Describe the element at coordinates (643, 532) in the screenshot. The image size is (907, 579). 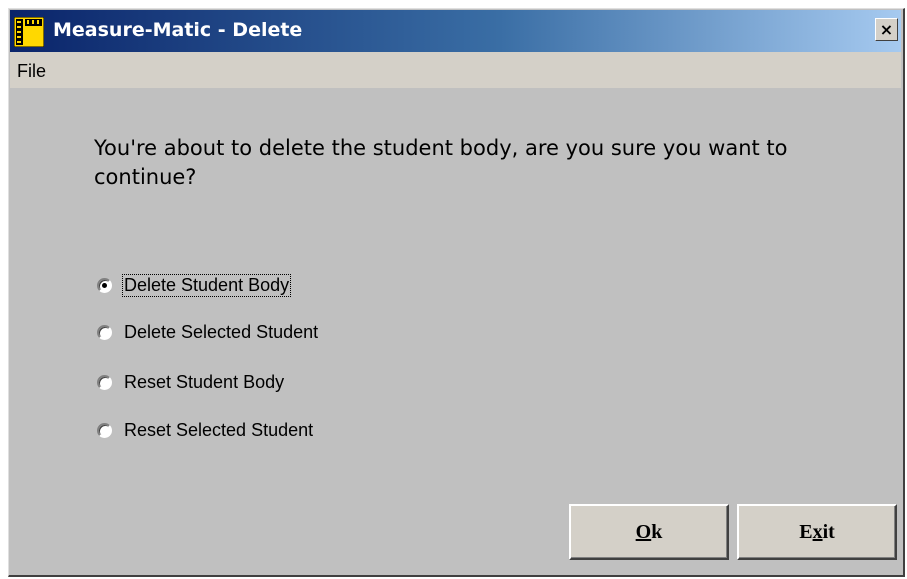
I see `ok-mnemonic: O` at that location.